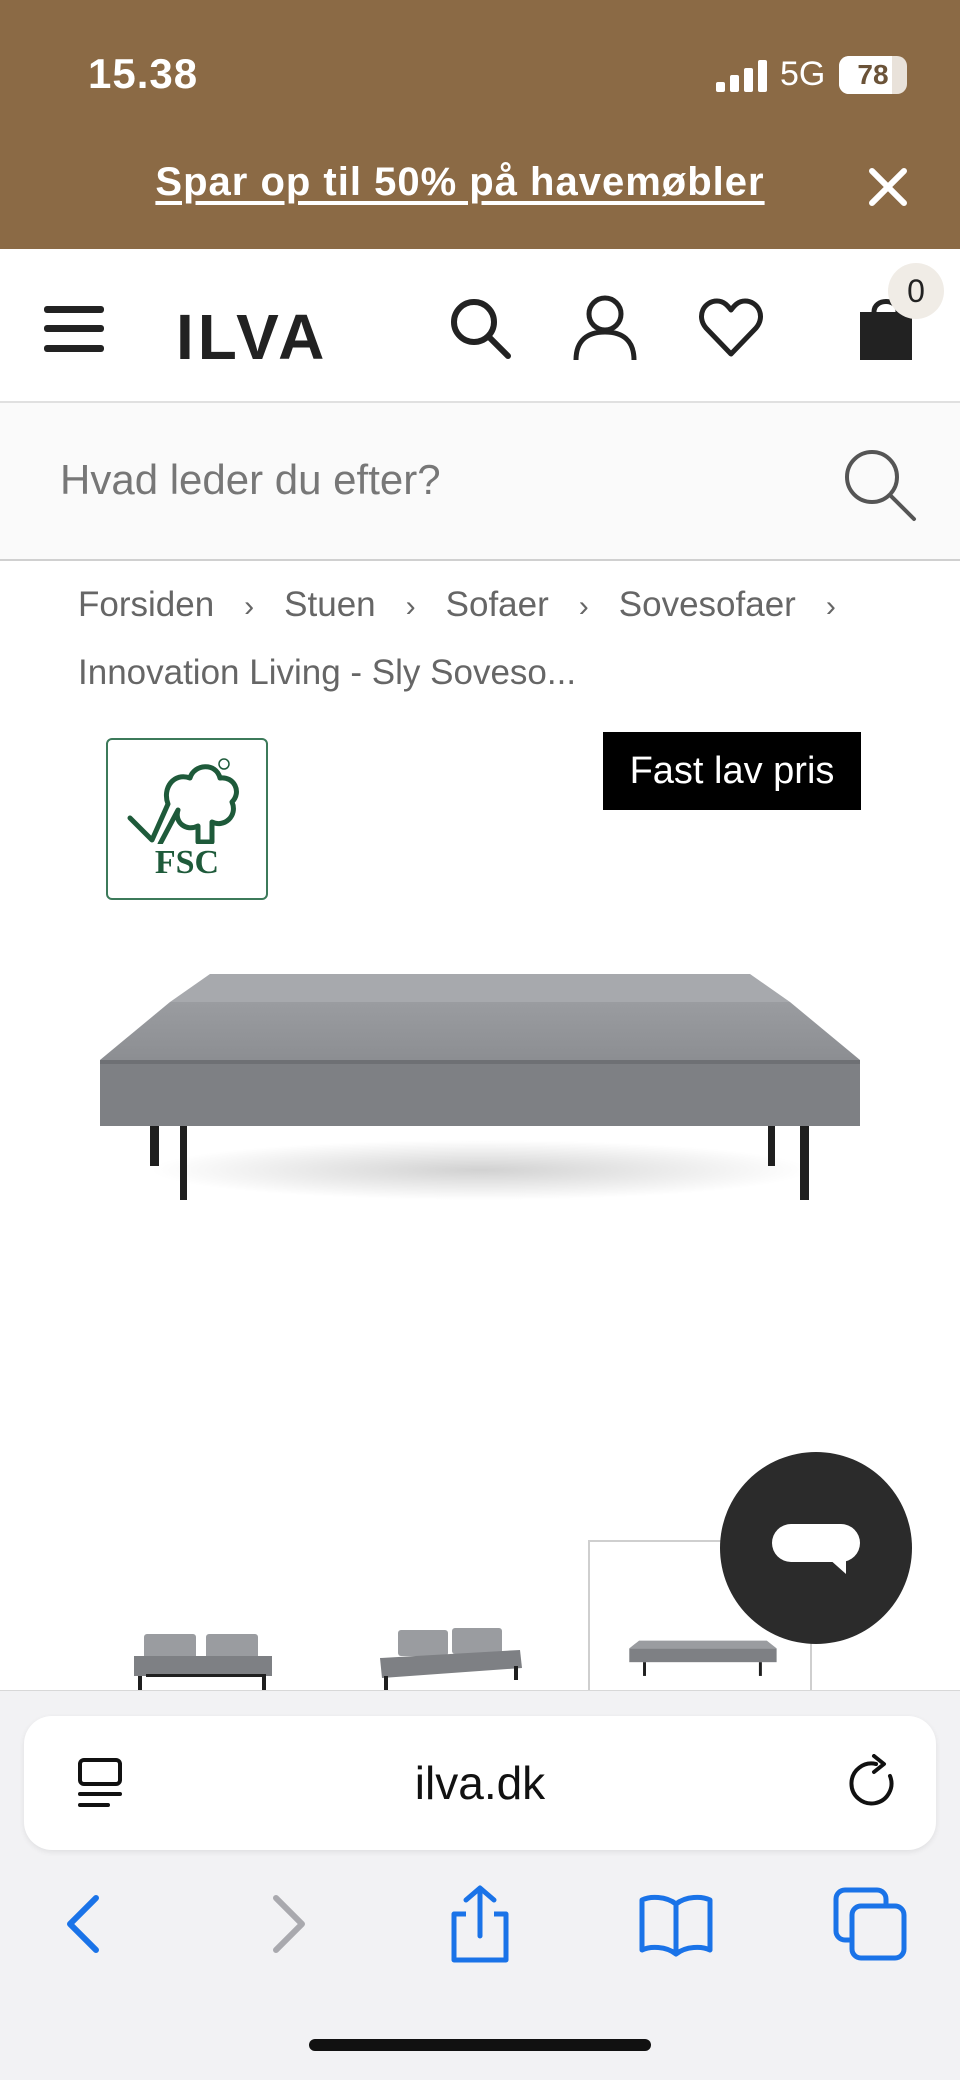 This screenshot has height=2080, width=960. What do you see at coordinates (878, 483) in the screenshot?
I see `search-submit-icon` at bounding box center [878, 483].